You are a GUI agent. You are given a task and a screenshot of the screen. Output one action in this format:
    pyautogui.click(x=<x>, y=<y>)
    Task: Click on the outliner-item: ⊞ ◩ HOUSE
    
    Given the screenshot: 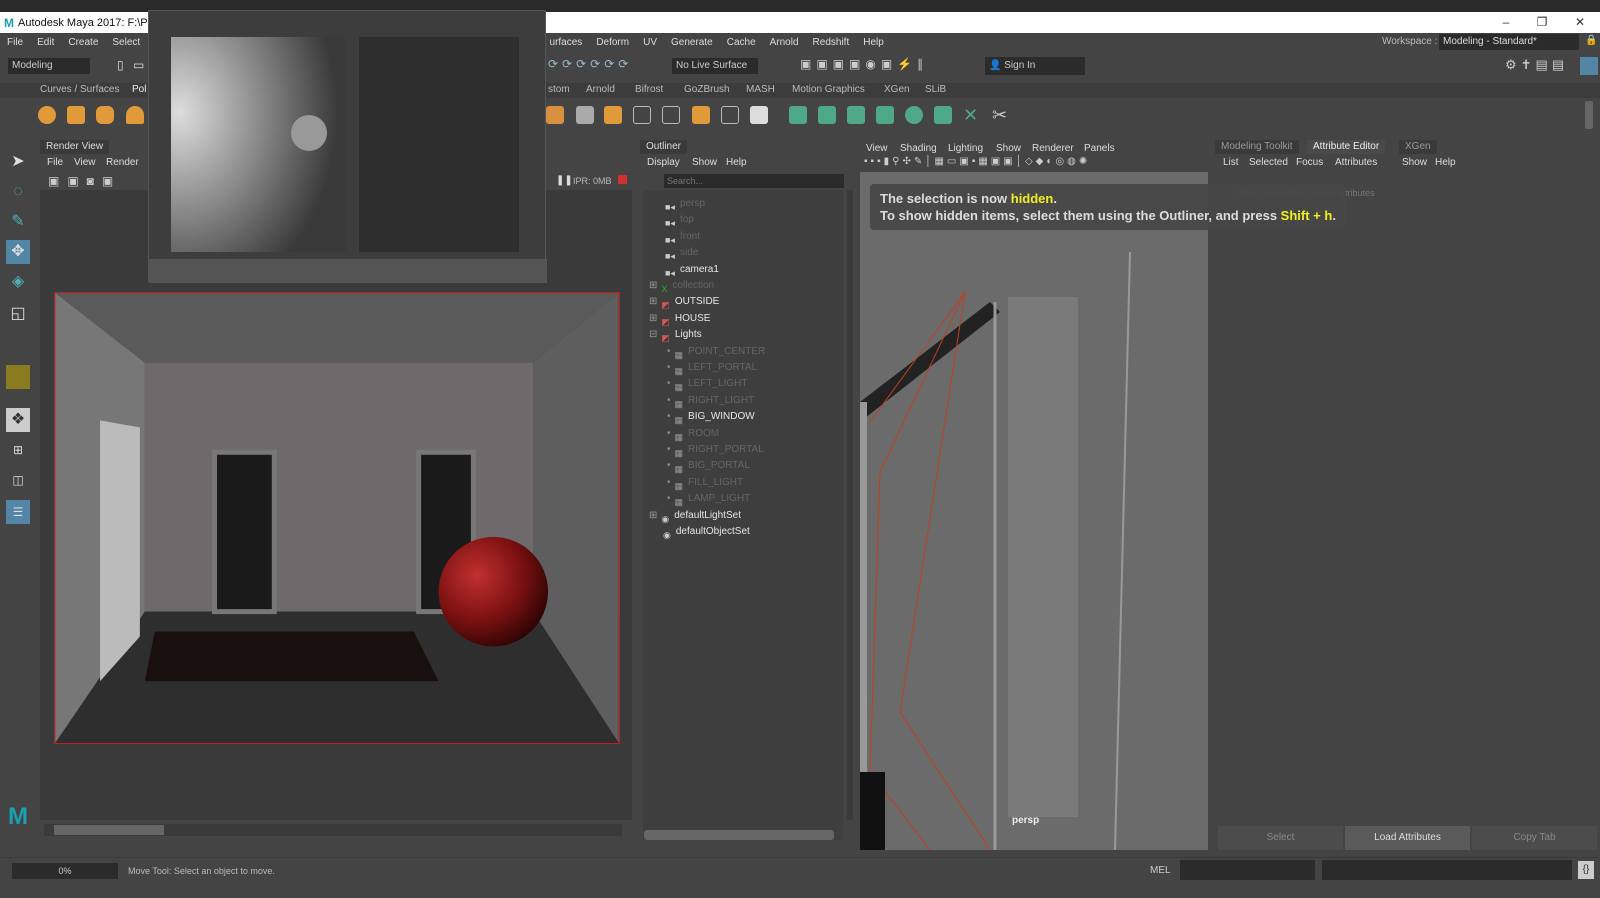 What is the action you would take?
    pyautogui.click(x=679, y=319)
    